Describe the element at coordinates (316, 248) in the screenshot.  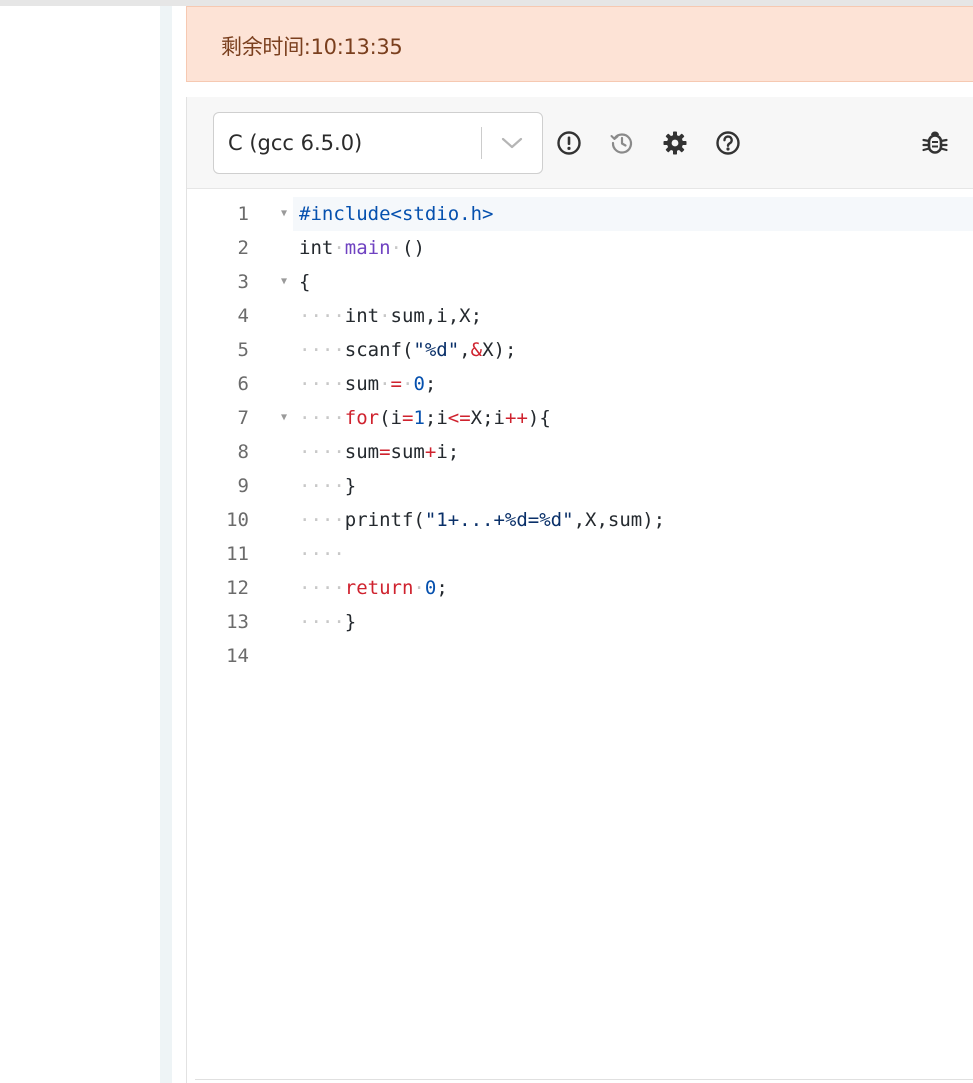
I see `code-token: int` at that location.